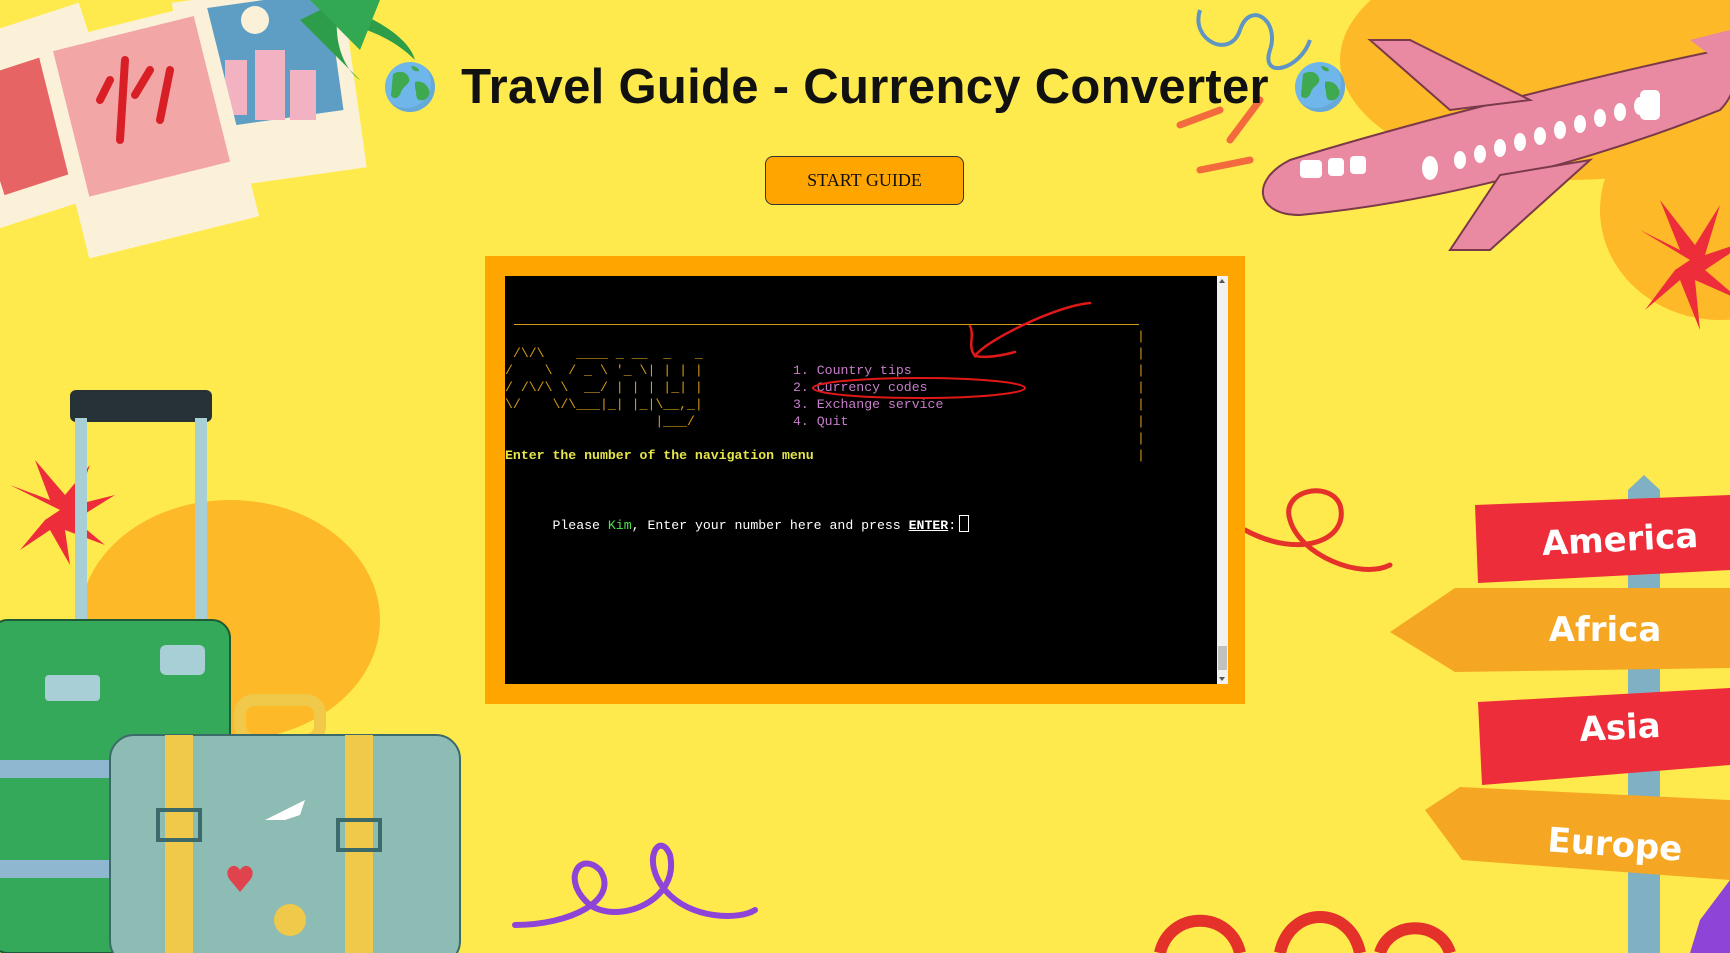  Describe the element at coordinates (1620, 728) in the screenshot. I see `sign-asia: Asia` at that location.